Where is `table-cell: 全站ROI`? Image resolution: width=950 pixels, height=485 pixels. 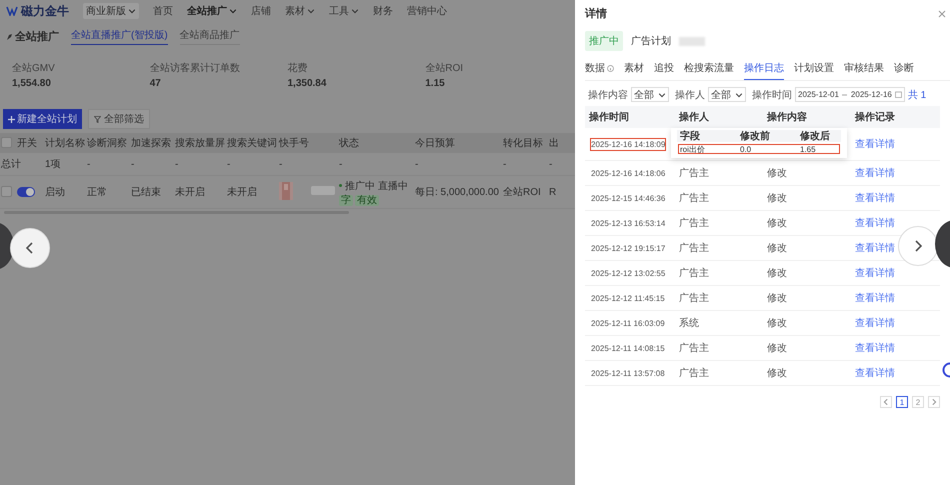 table-cell: 全站ROI is located at coordinates (525, 192).